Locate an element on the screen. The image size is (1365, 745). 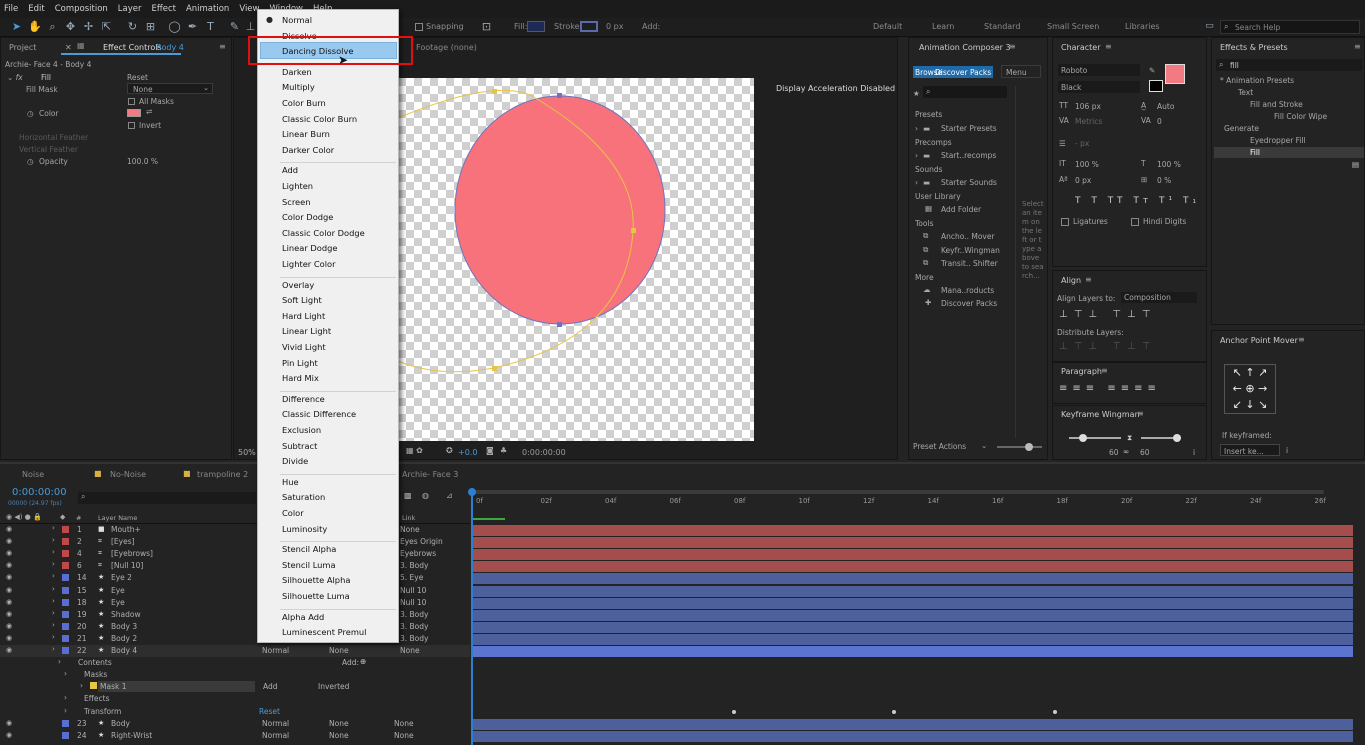
tree-text: Text is located at coordinates (1245, 92).